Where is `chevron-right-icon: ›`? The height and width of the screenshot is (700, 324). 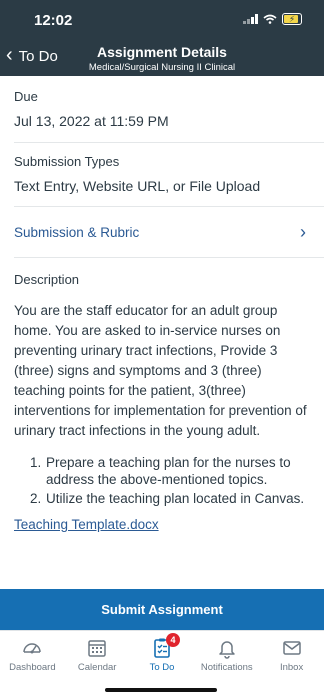
chevron-right-icon: › is located at coordinates (303, 231).